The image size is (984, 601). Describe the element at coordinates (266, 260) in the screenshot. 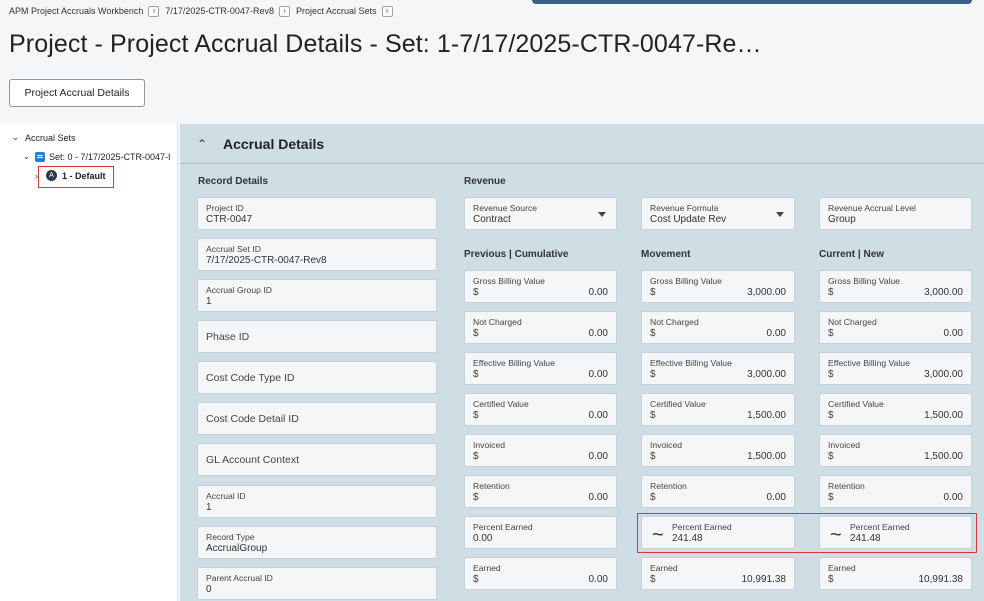

I see `field-value: 7/17/2025-CTR-0047-Rev8` at that location.